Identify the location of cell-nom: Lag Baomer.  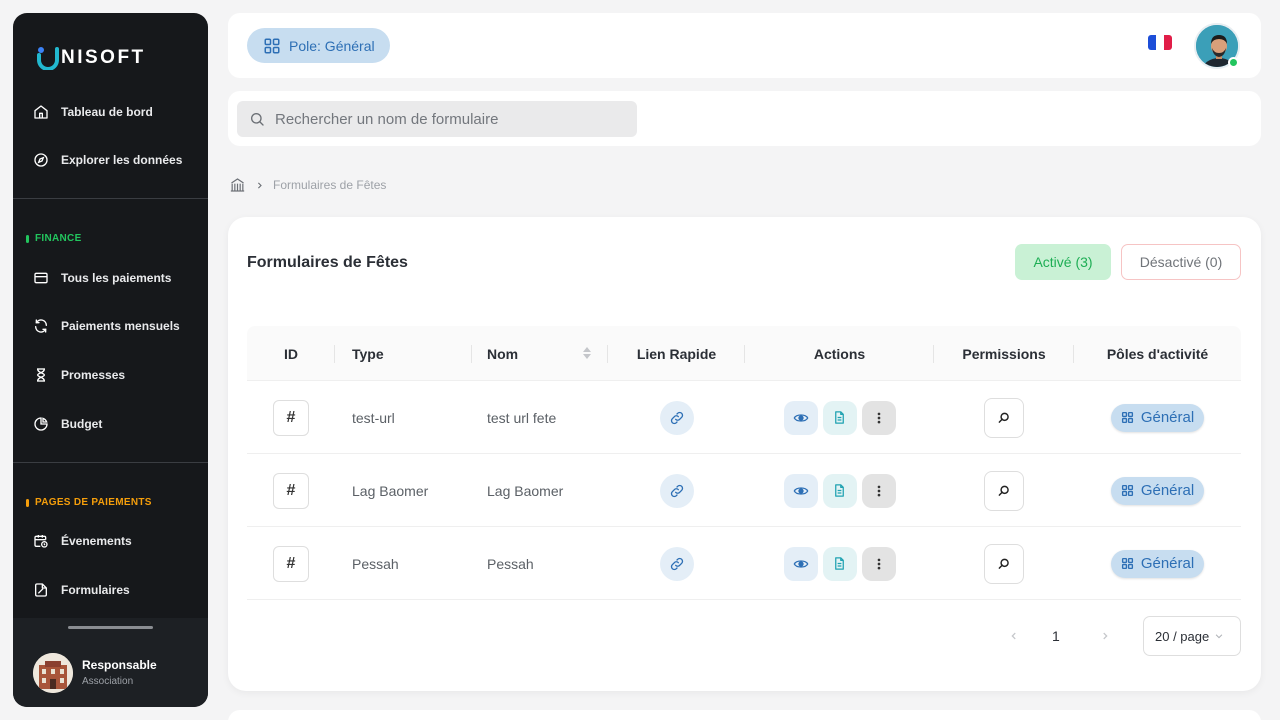
(525, 490).